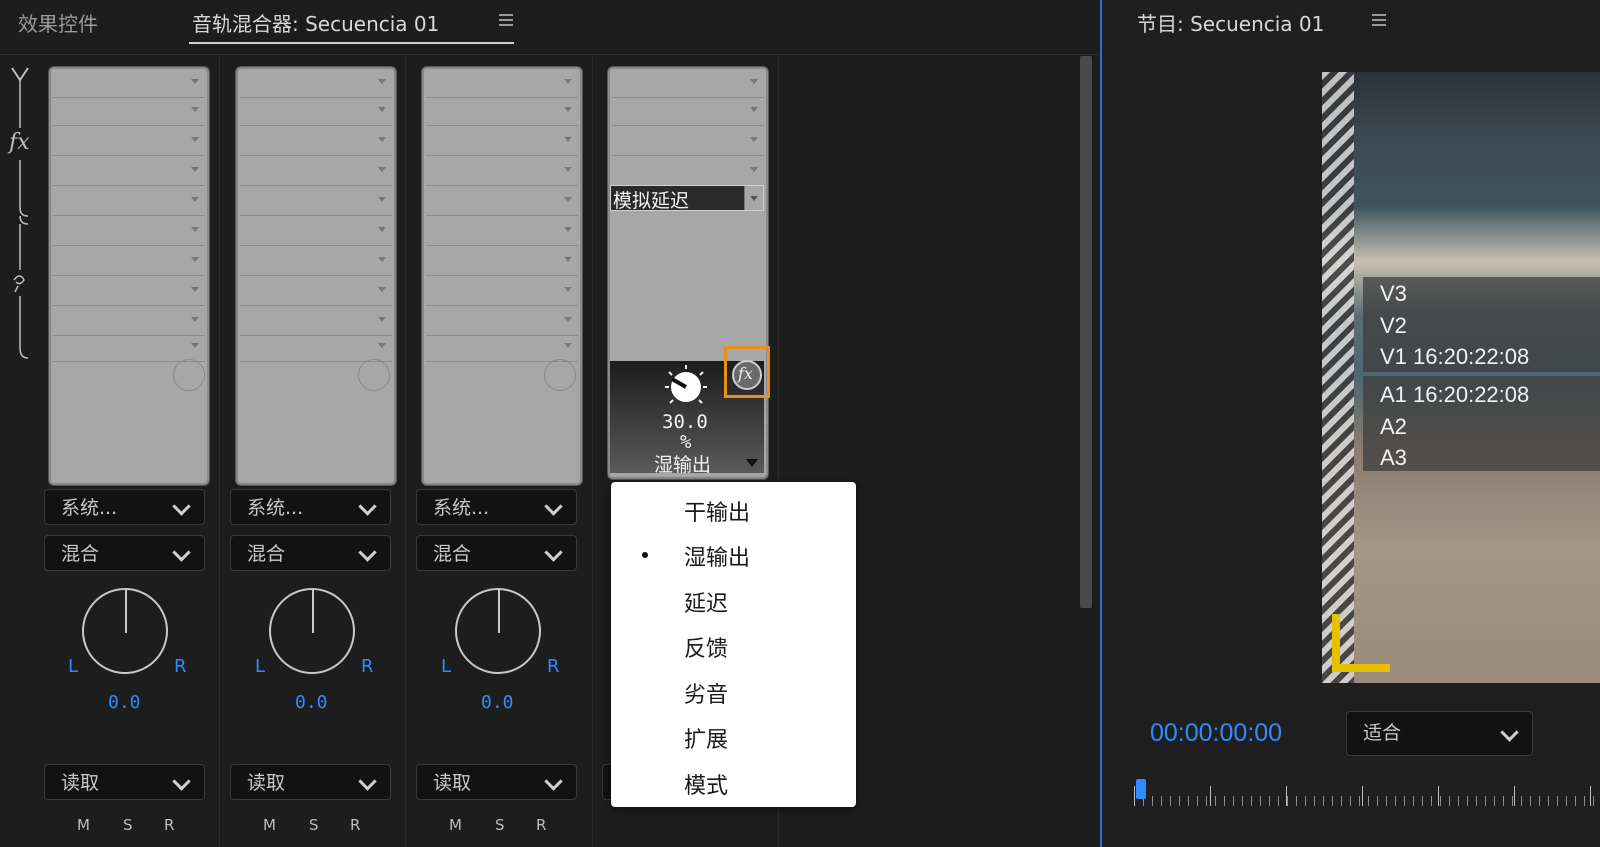 The image size is (1600, 847). Describe the element at coordinates (685, 422) in the screenshot. I see `param-value: 30.0` at that location.